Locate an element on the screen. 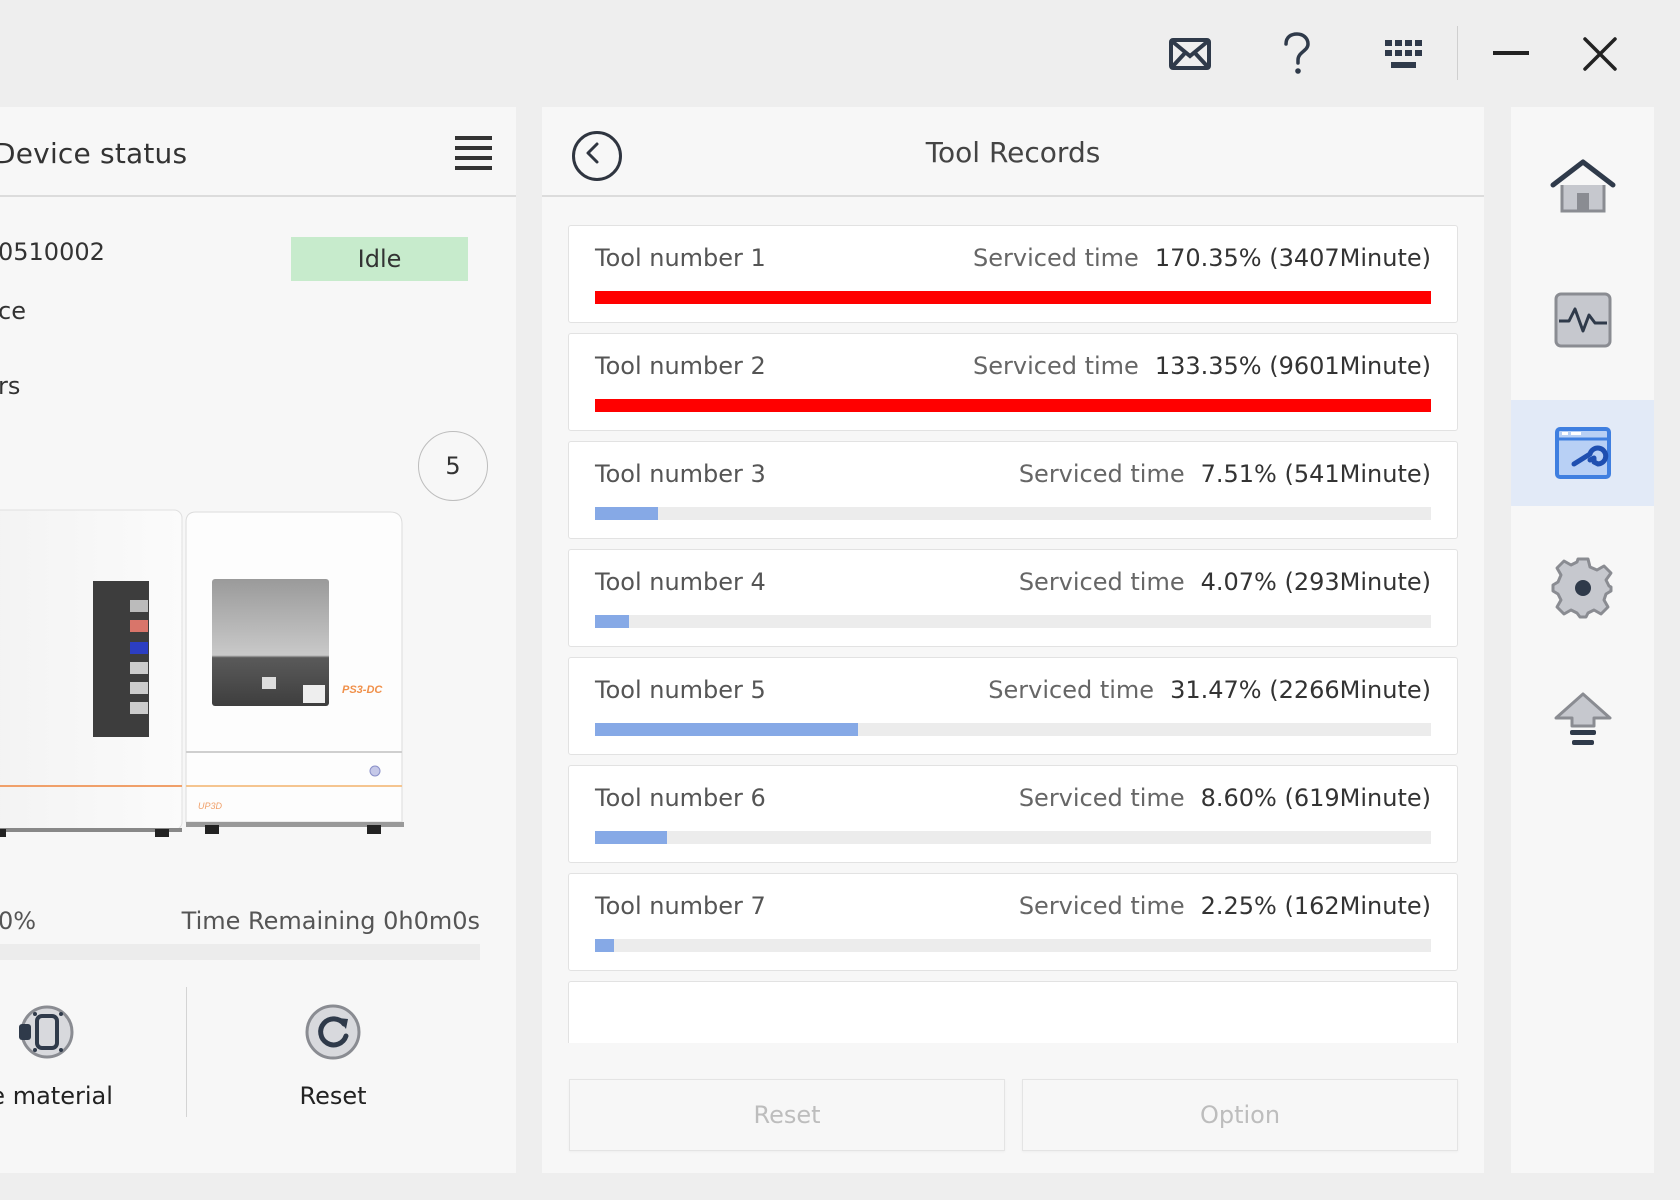 This screenshot has height=1200, width=1680. device-serial: 0510002 is located at coordinates (52, 252).